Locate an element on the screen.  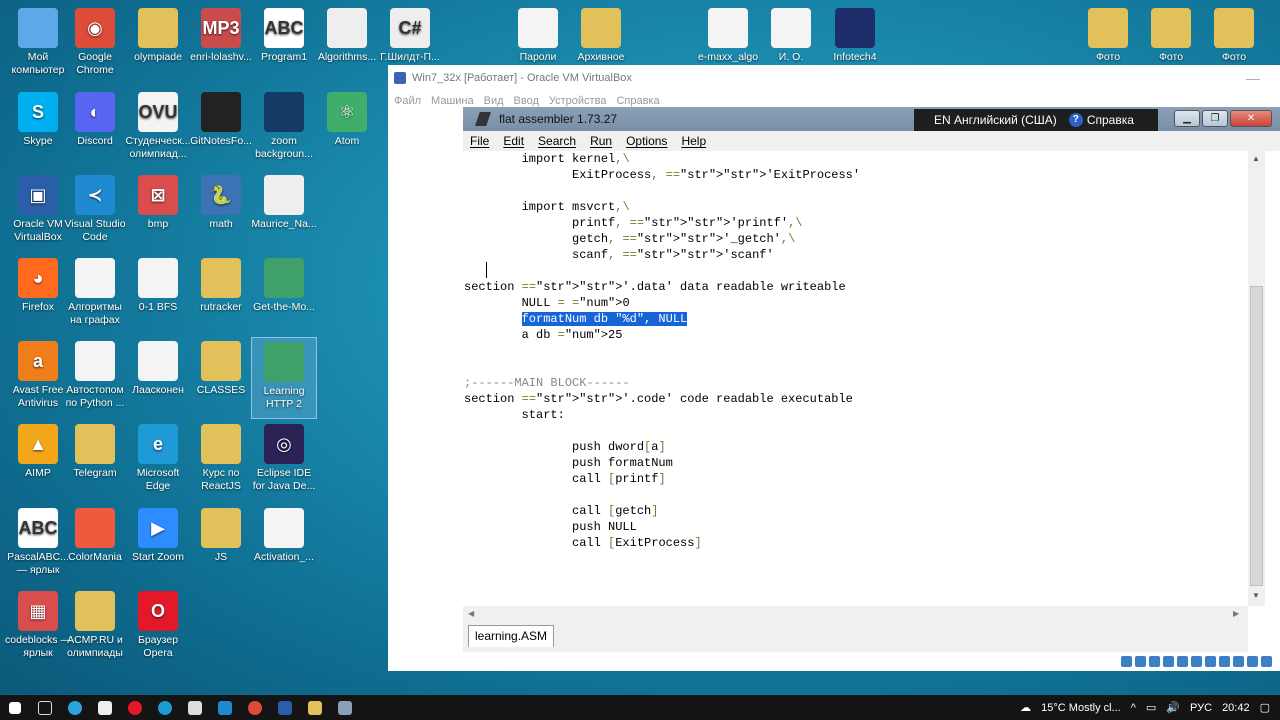
network-icon is located at coordinates (1168, 661).